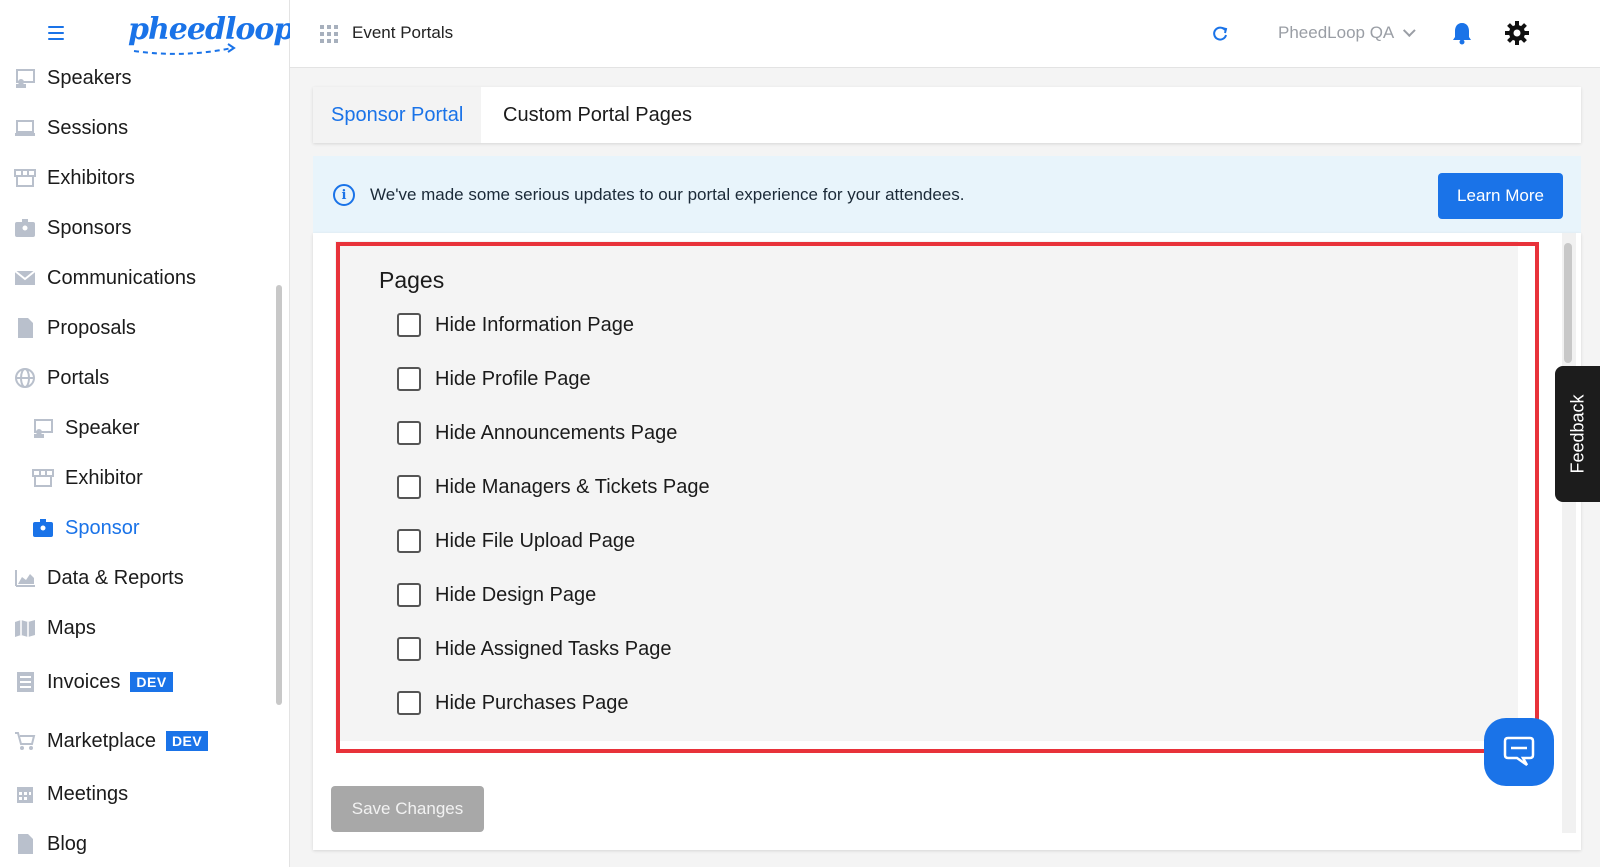  What do you see at coordinates (513, 378) in the screenshot?
I see `checkbox-label: Hide Profile Page` at bounding box center [513, 378].